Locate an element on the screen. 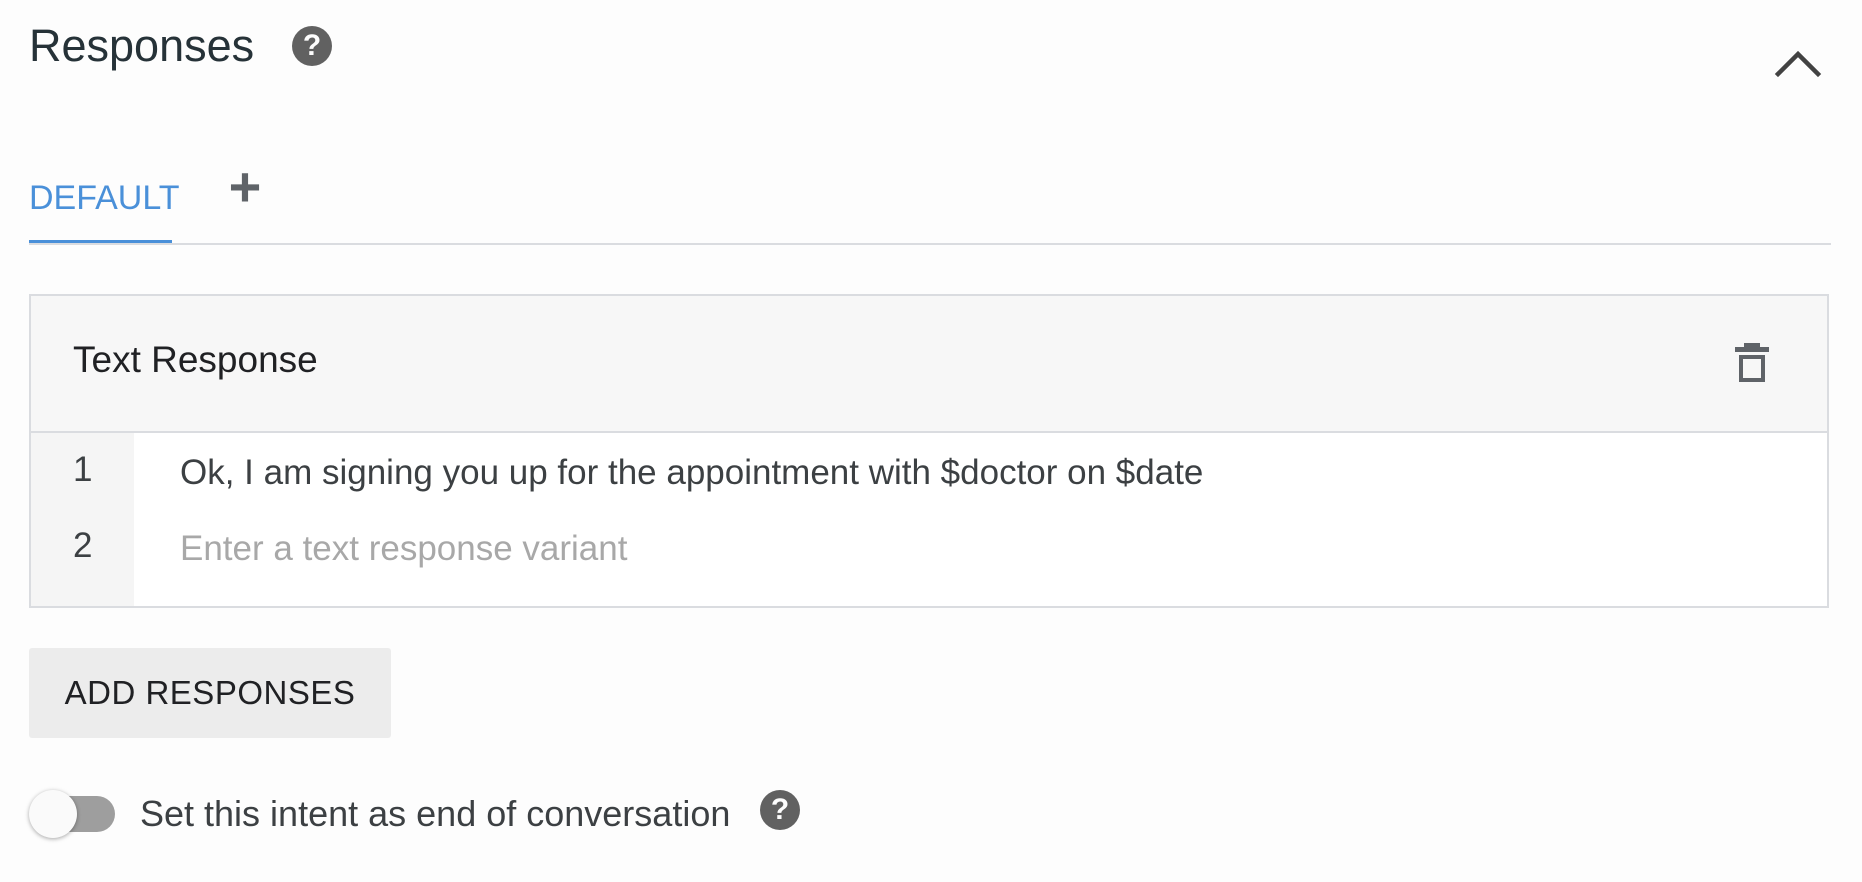 The image size is (1862, 882). end-of-conversation-toggle is located at coordinates (74, 814).